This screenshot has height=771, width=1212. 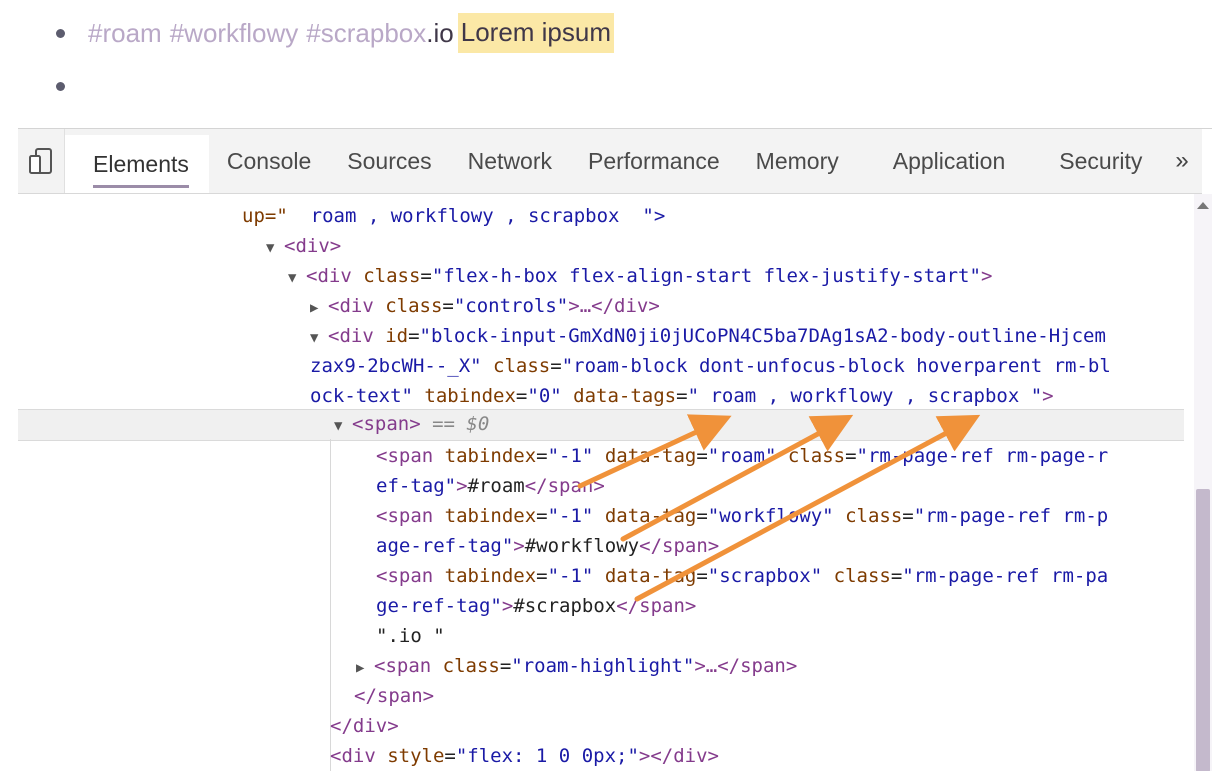 I want to click on highlight-text: Lorem ipsum, so click(x=536, y=33).